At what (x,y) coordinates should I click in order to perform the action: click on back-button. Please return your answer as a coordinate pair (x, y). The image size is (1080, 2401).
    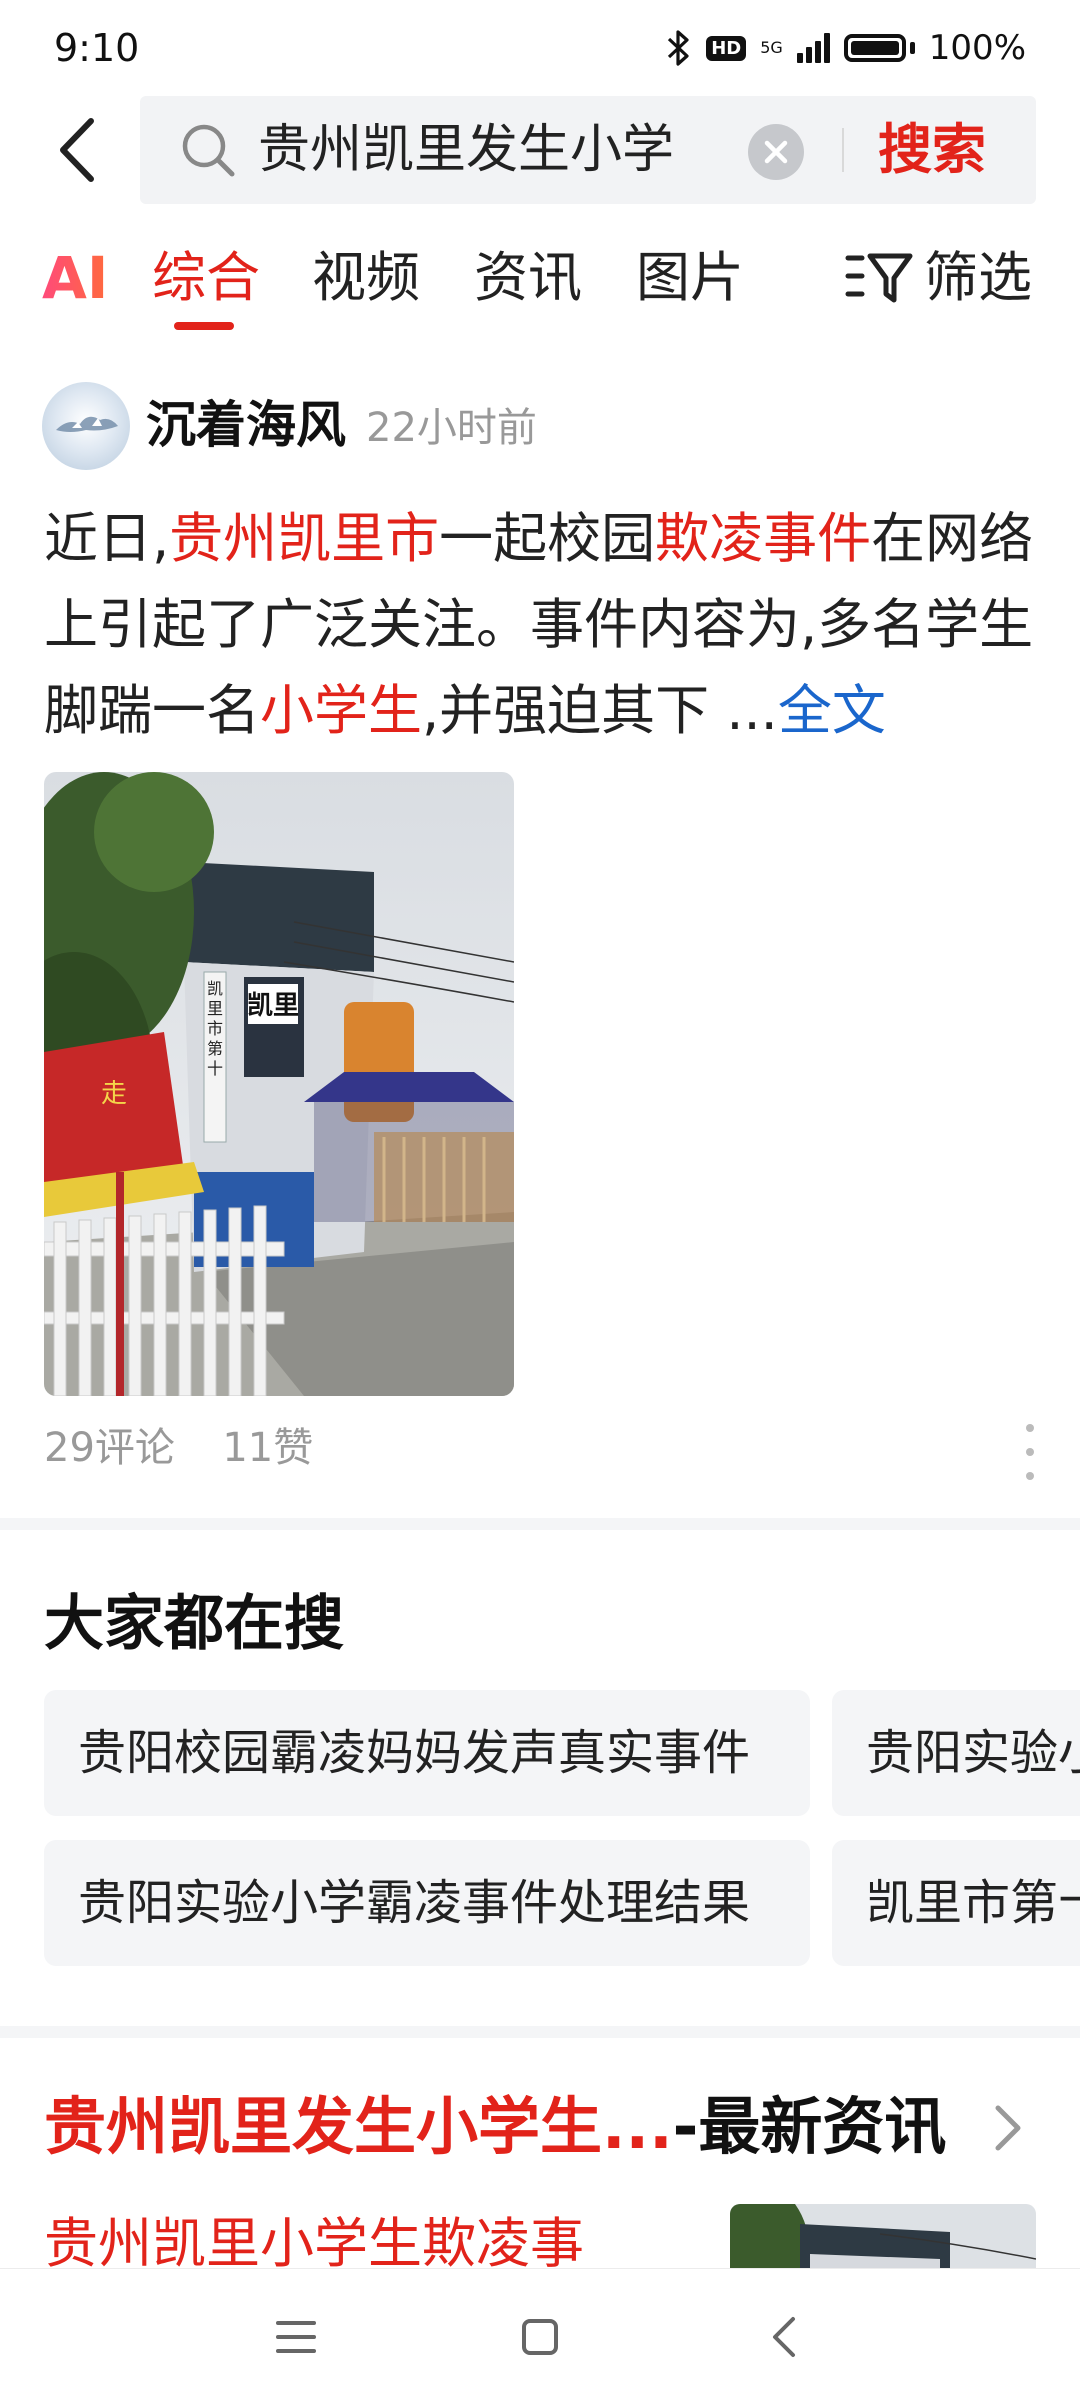
    Looking at the image, I should click on (78, 150).